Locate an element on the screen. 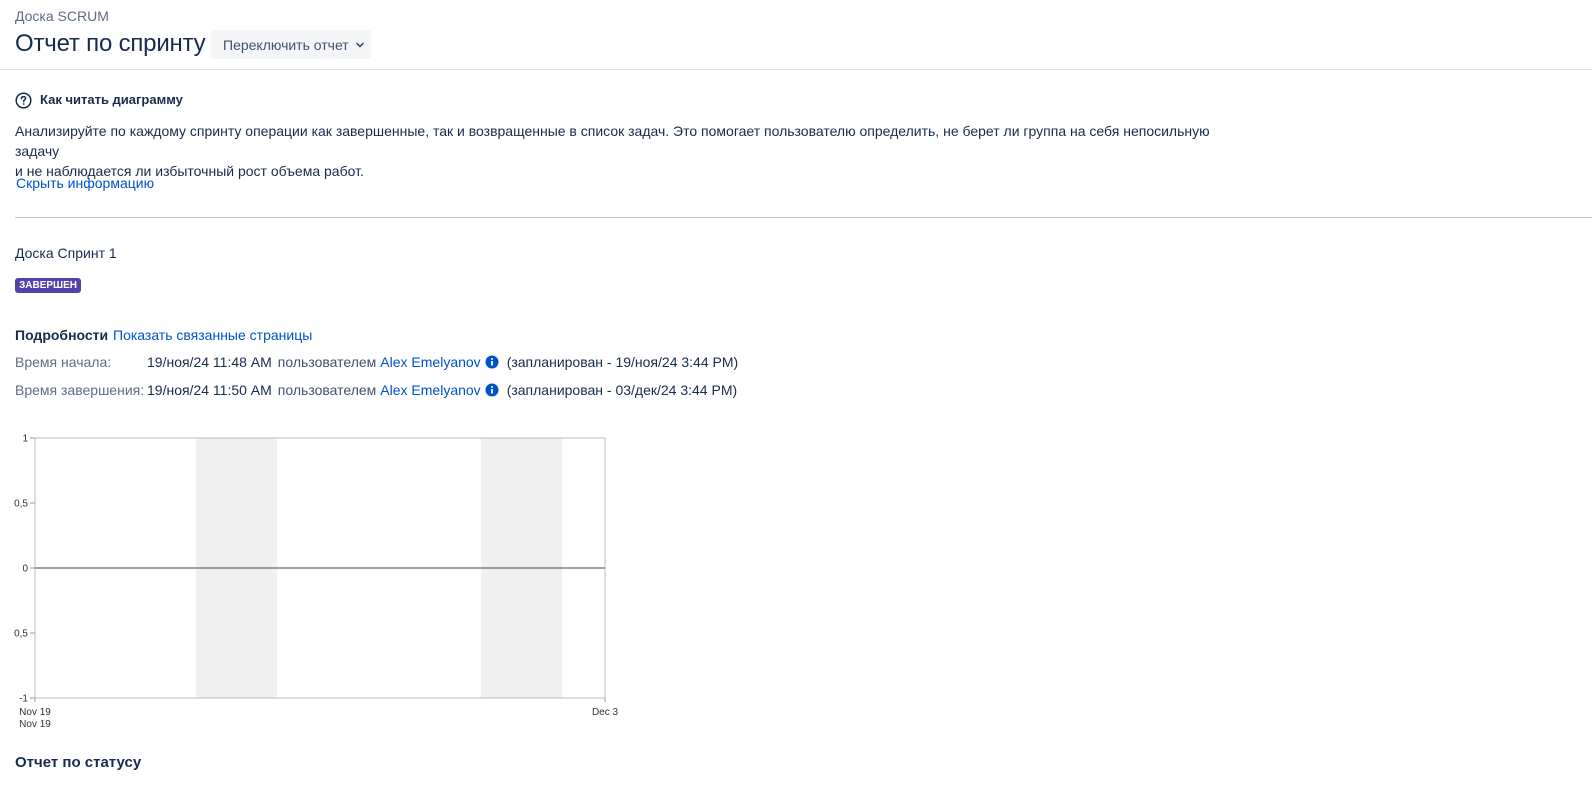 The height and width of the screenshot is (811, 1592). related-pages-link: Показать связанные страницы is located at coordinates (212, 335).